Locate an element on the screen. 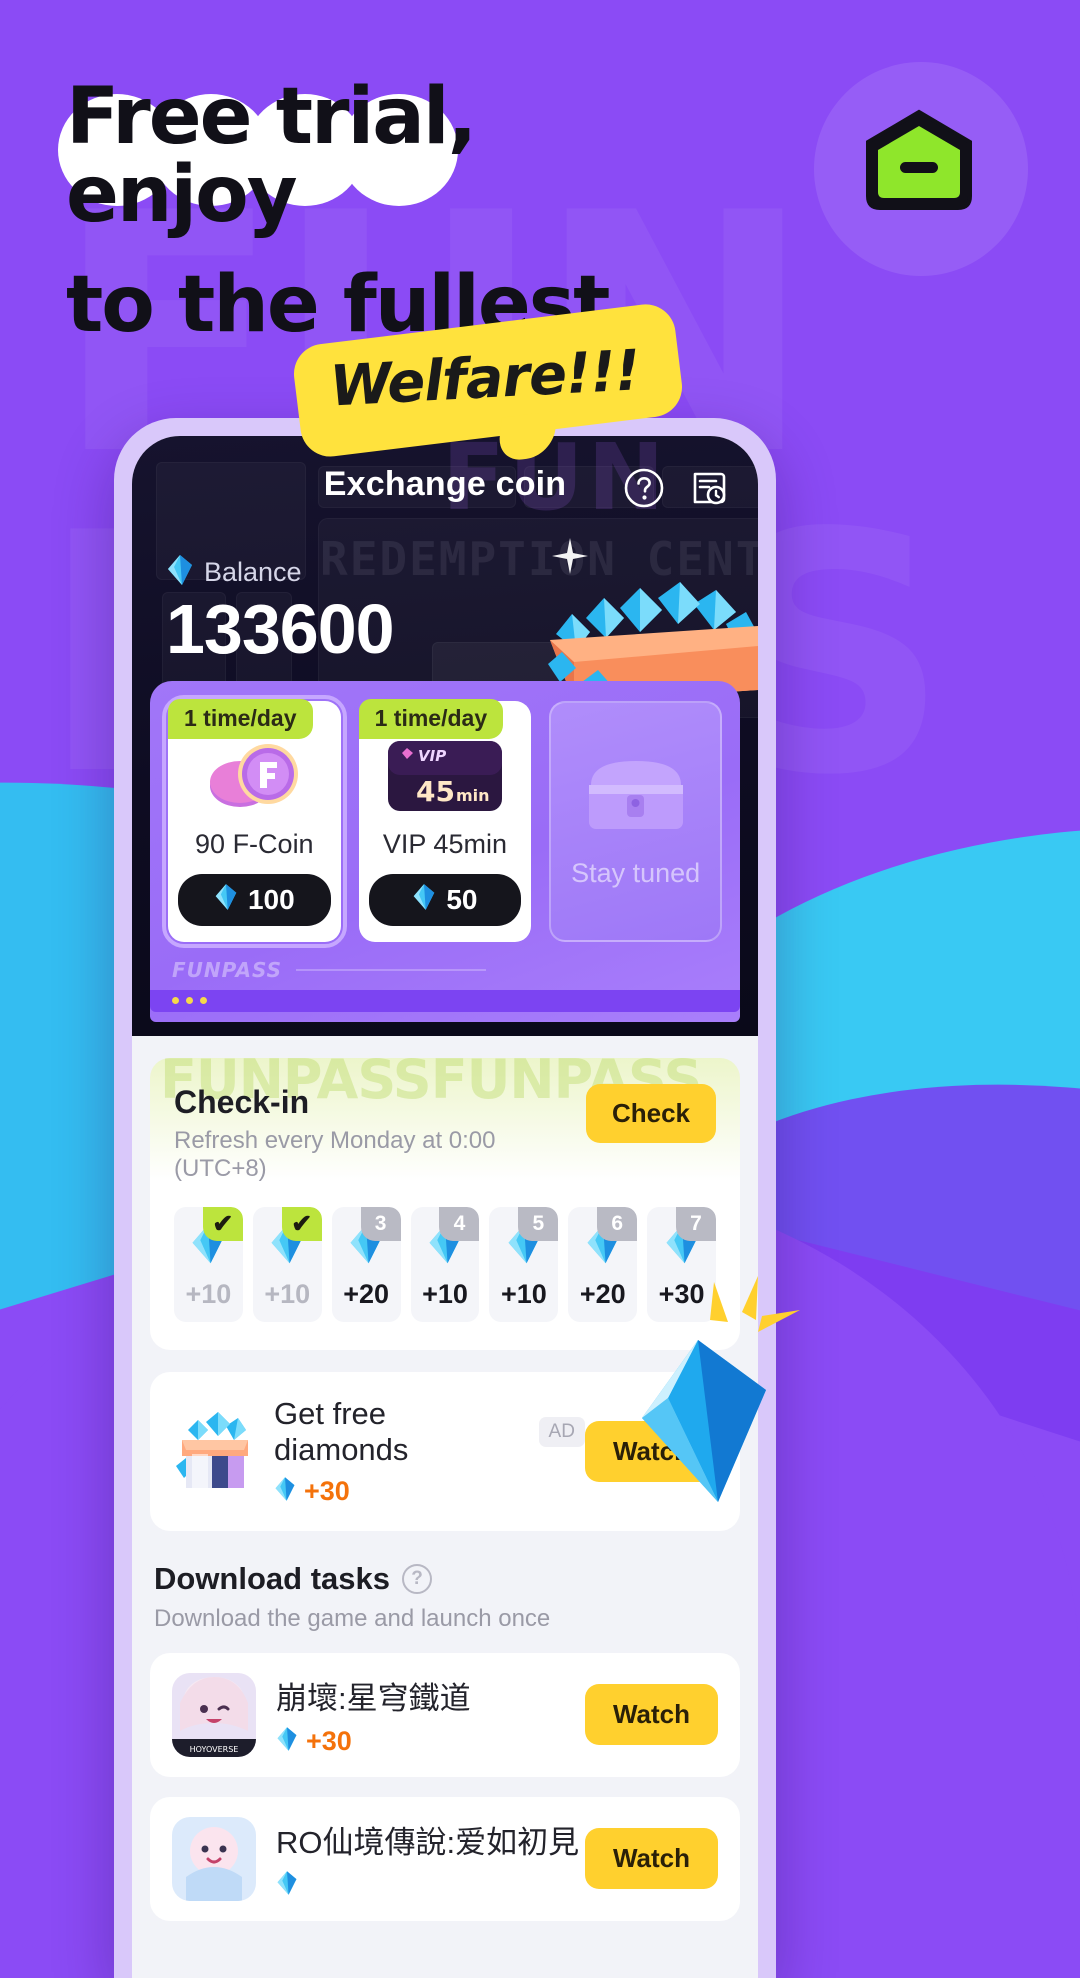 The width and height of the screenshot is (1080, 1978). svg-text: 45 is located at coordinates (435, 791).